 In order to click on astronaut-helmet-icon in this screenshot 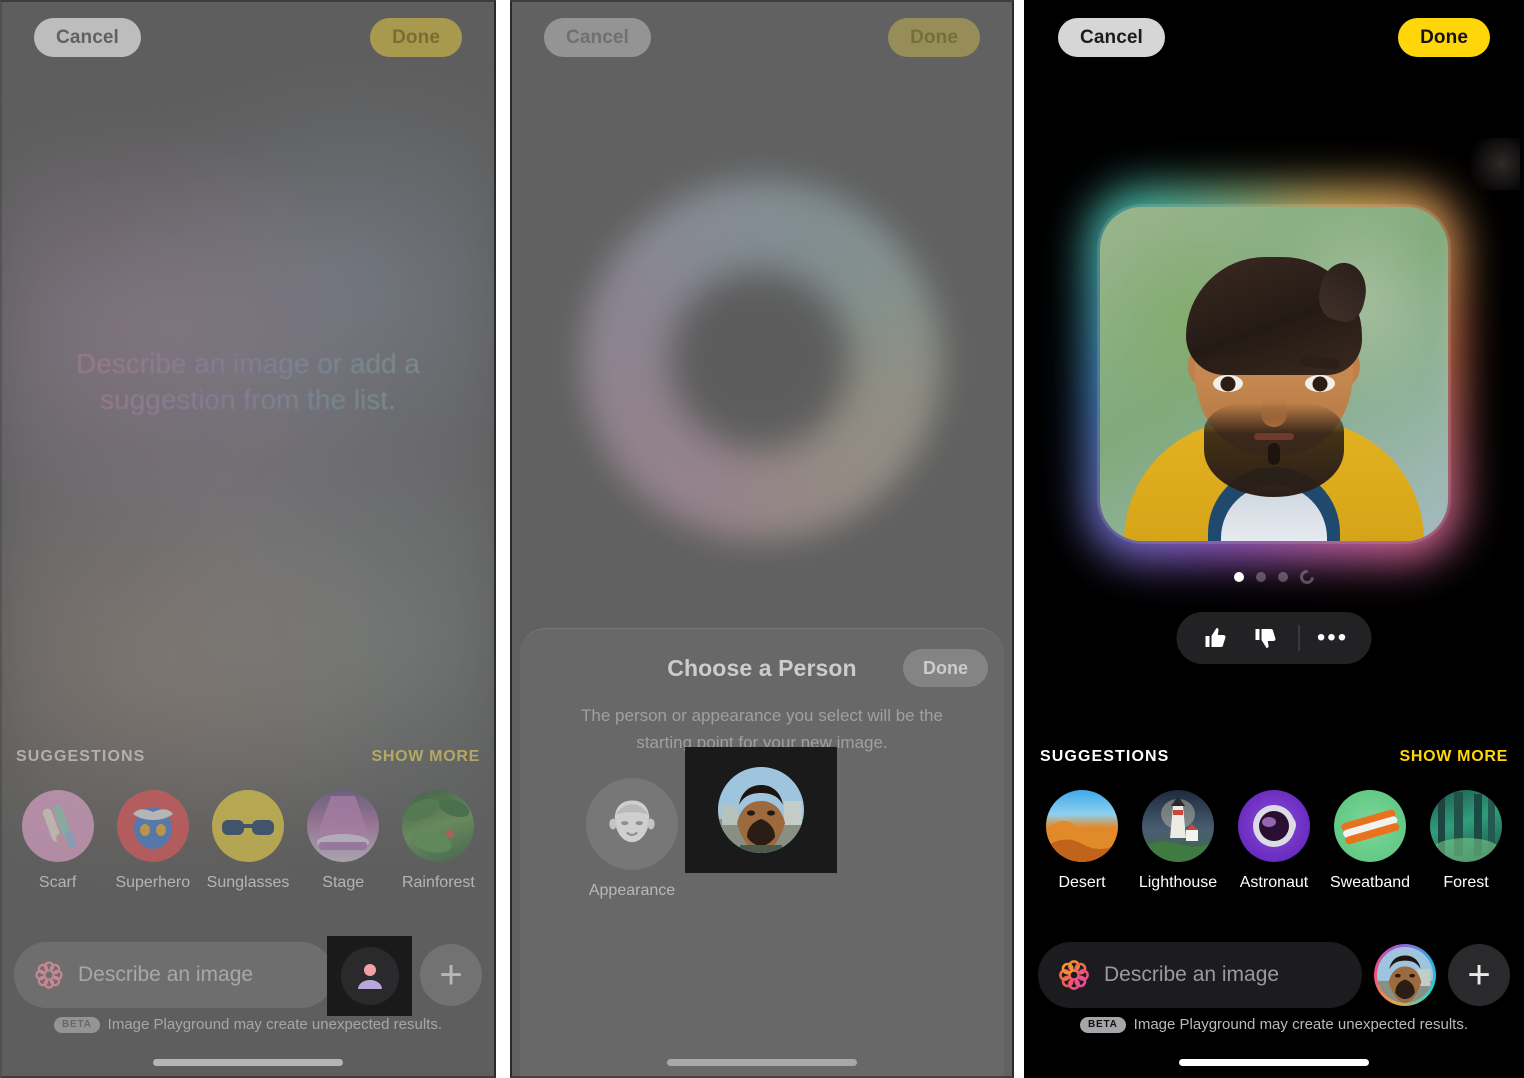, I will do `click(1274, 826)`.